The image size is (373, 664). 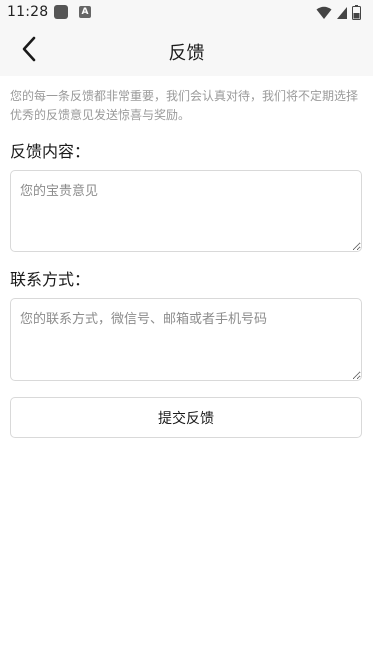 What do you see at coordinates (356, 14) in the screenshot?
I see `battery-icon` at bounding box center [356, 14].